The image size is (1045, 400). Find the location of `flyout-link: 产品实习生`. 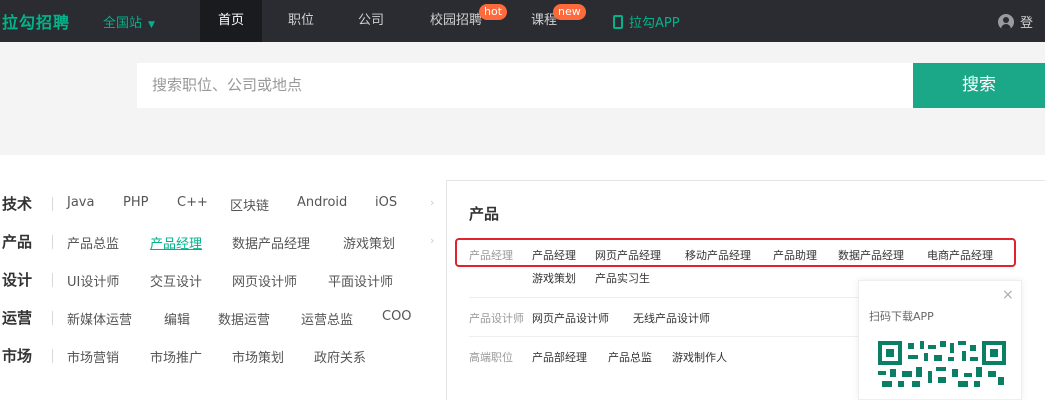

flyout-link: 产品实习生 is located at coordinates (622, 278).